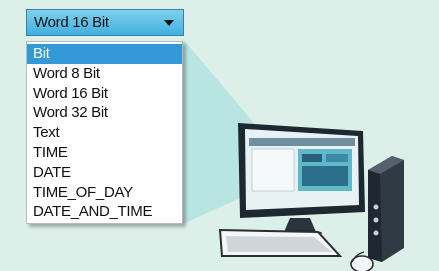 The width and height of the screenshot is (439, 271). What do you see at coordinates (104, 74) in the screenshot?
I see `dropdown-option: Word 8 Bit` at bounding box center [104, 74].